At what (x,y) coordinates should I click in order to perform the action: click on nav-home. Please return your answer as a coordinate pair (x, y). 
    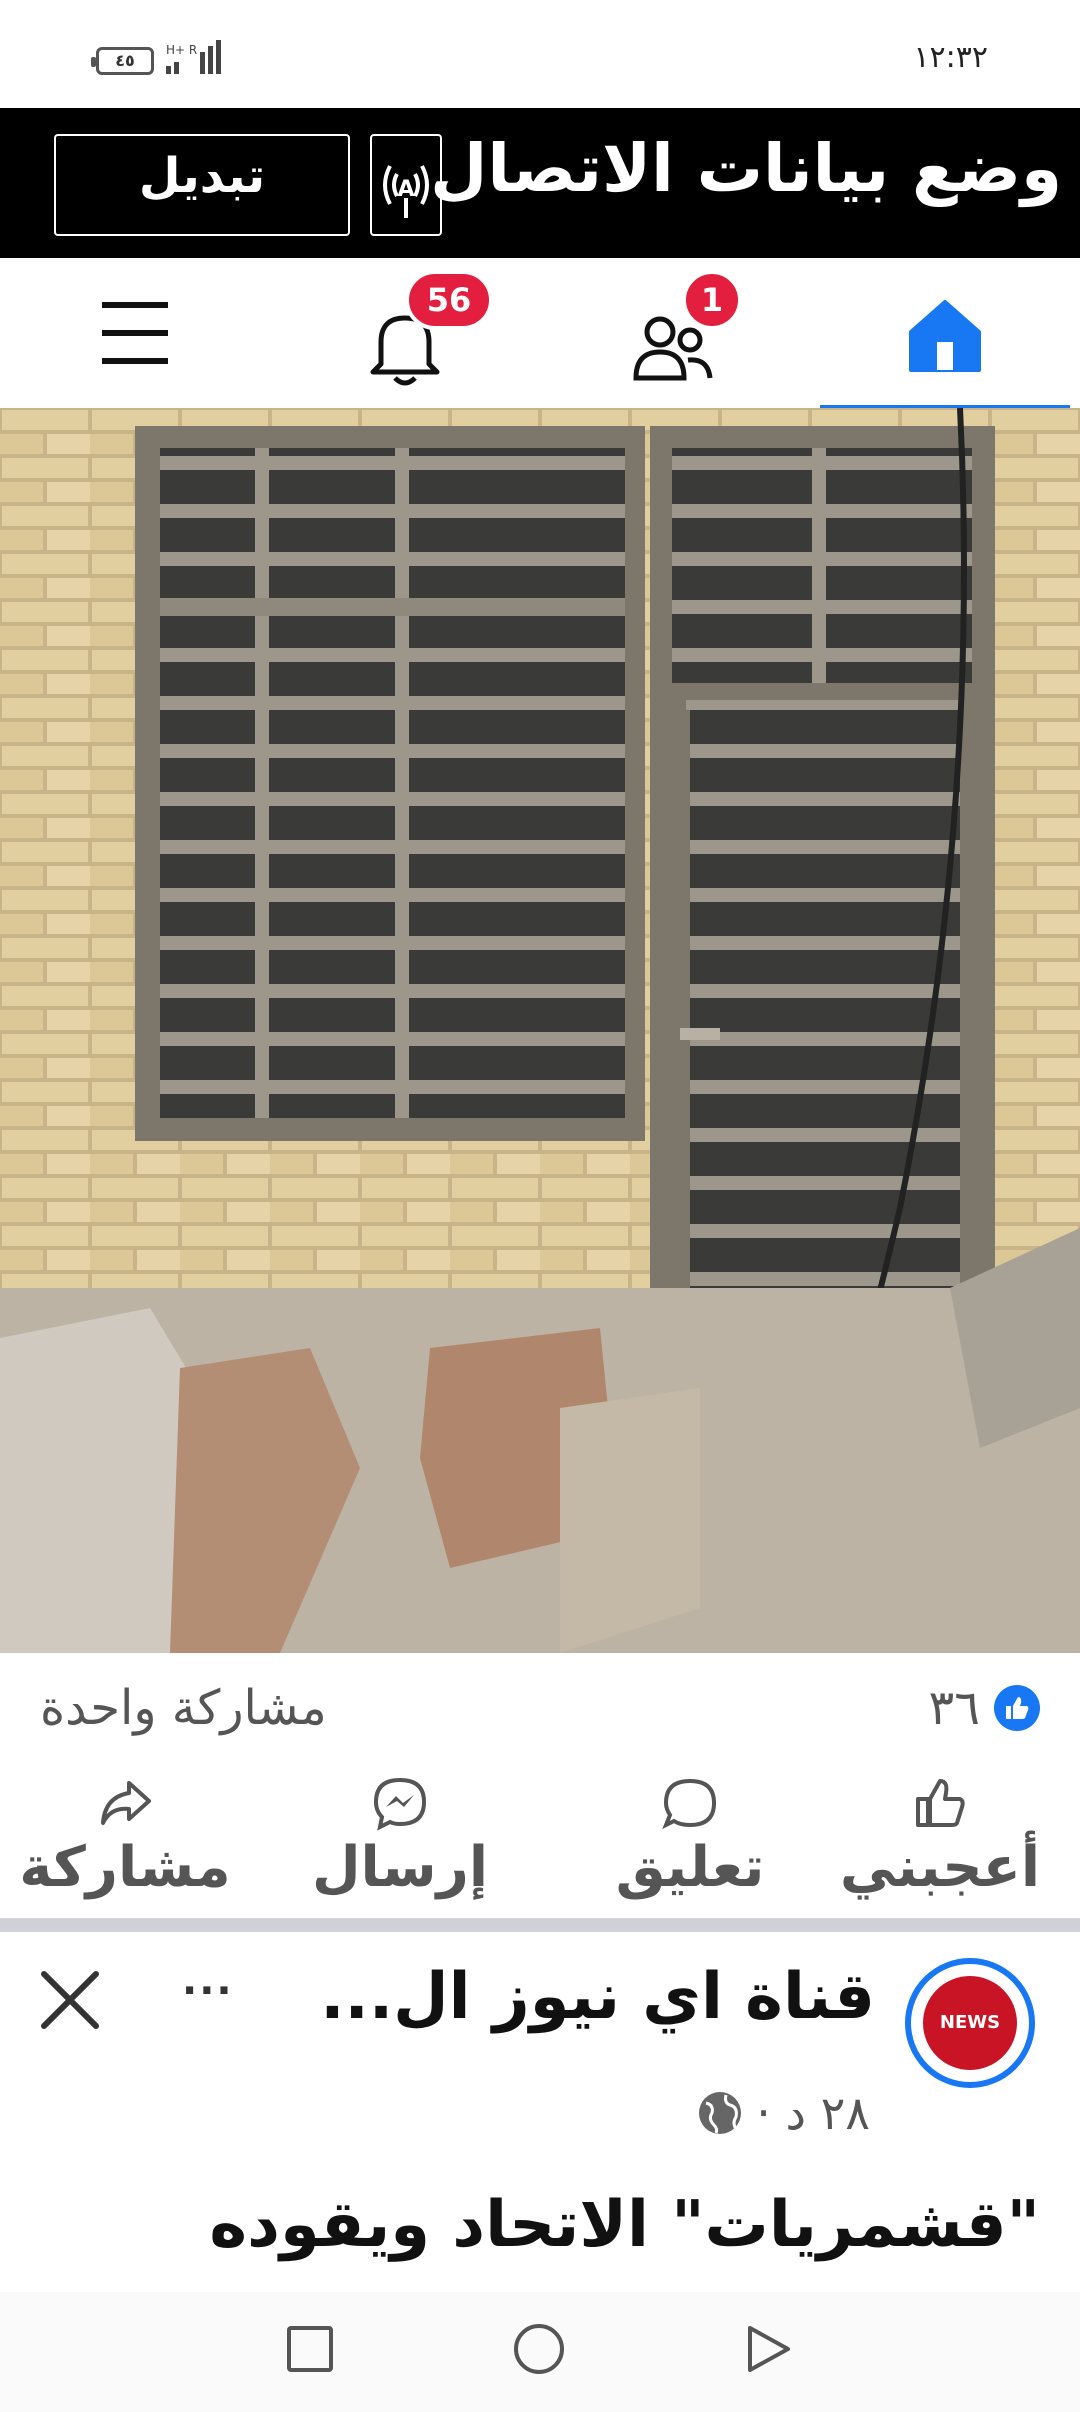
    Looking at the image, I should click on (945, 335).